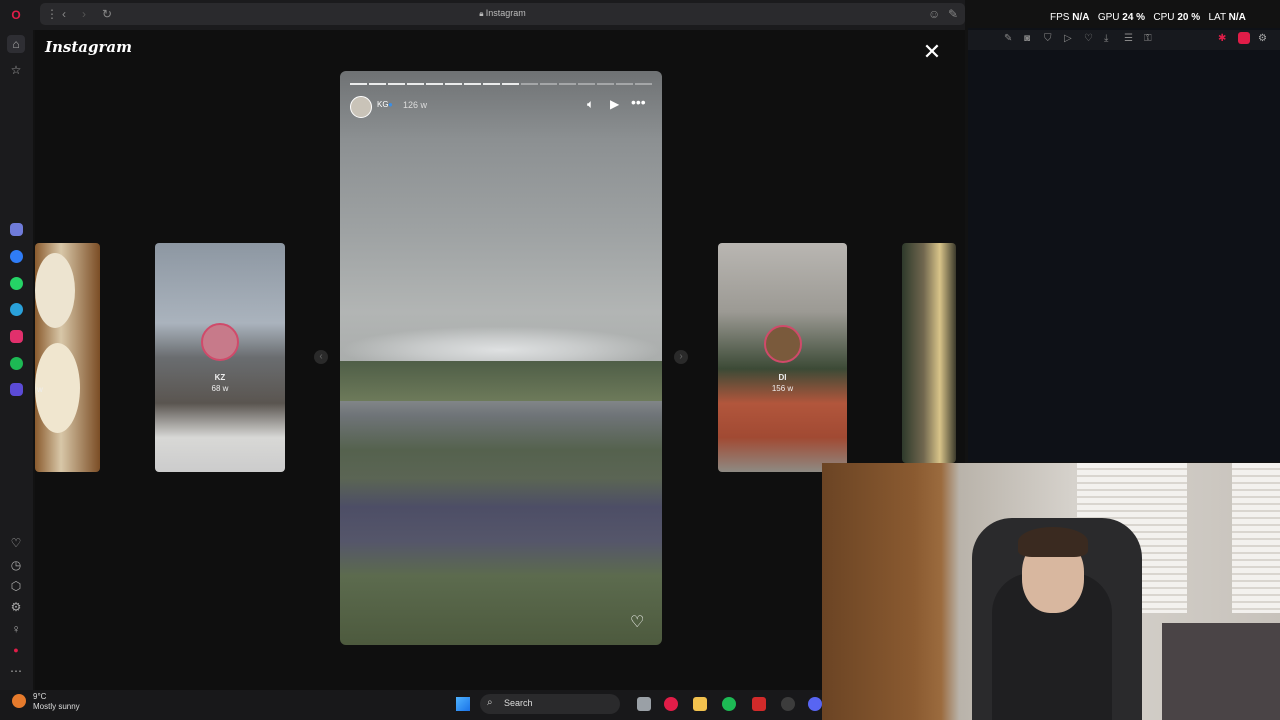 The height and width of the screenshot is (720, 1280). I want to click on telegram-icon, so click(16, 309).